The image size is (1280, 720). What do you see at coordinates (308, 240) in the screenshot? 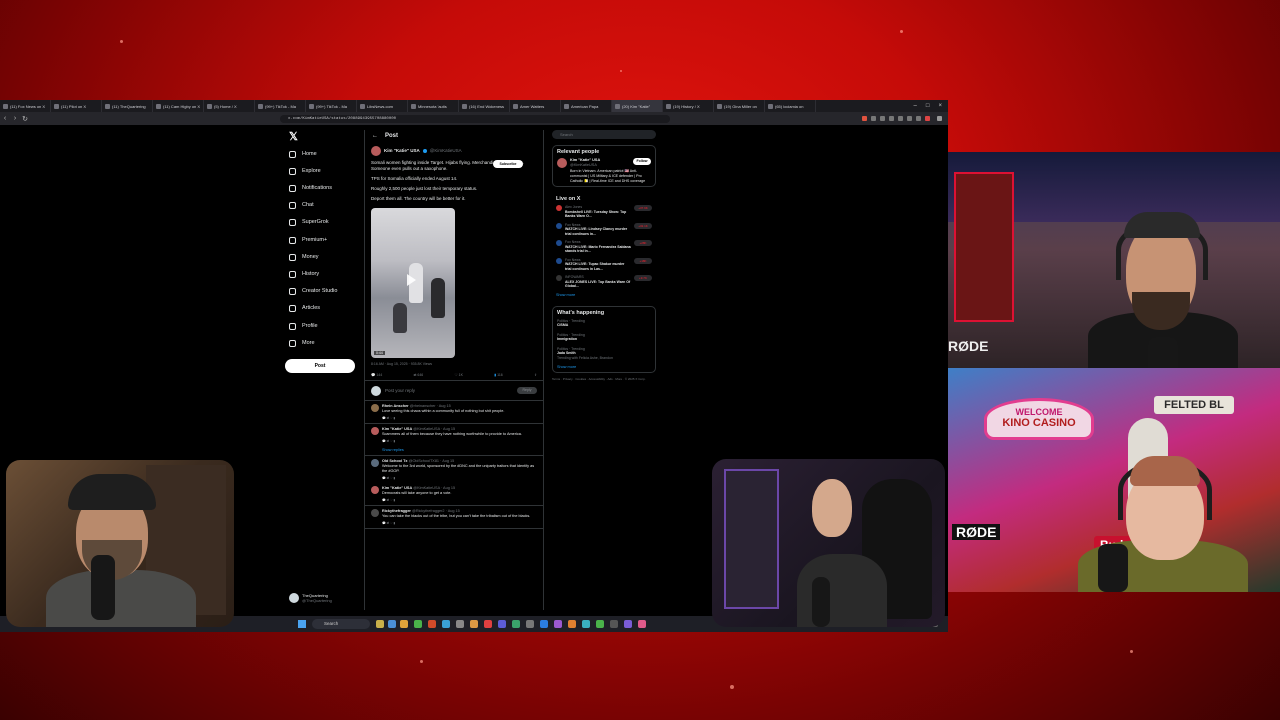
I see `nav-item-premium: Premium+` at bounding box center [308, 240].